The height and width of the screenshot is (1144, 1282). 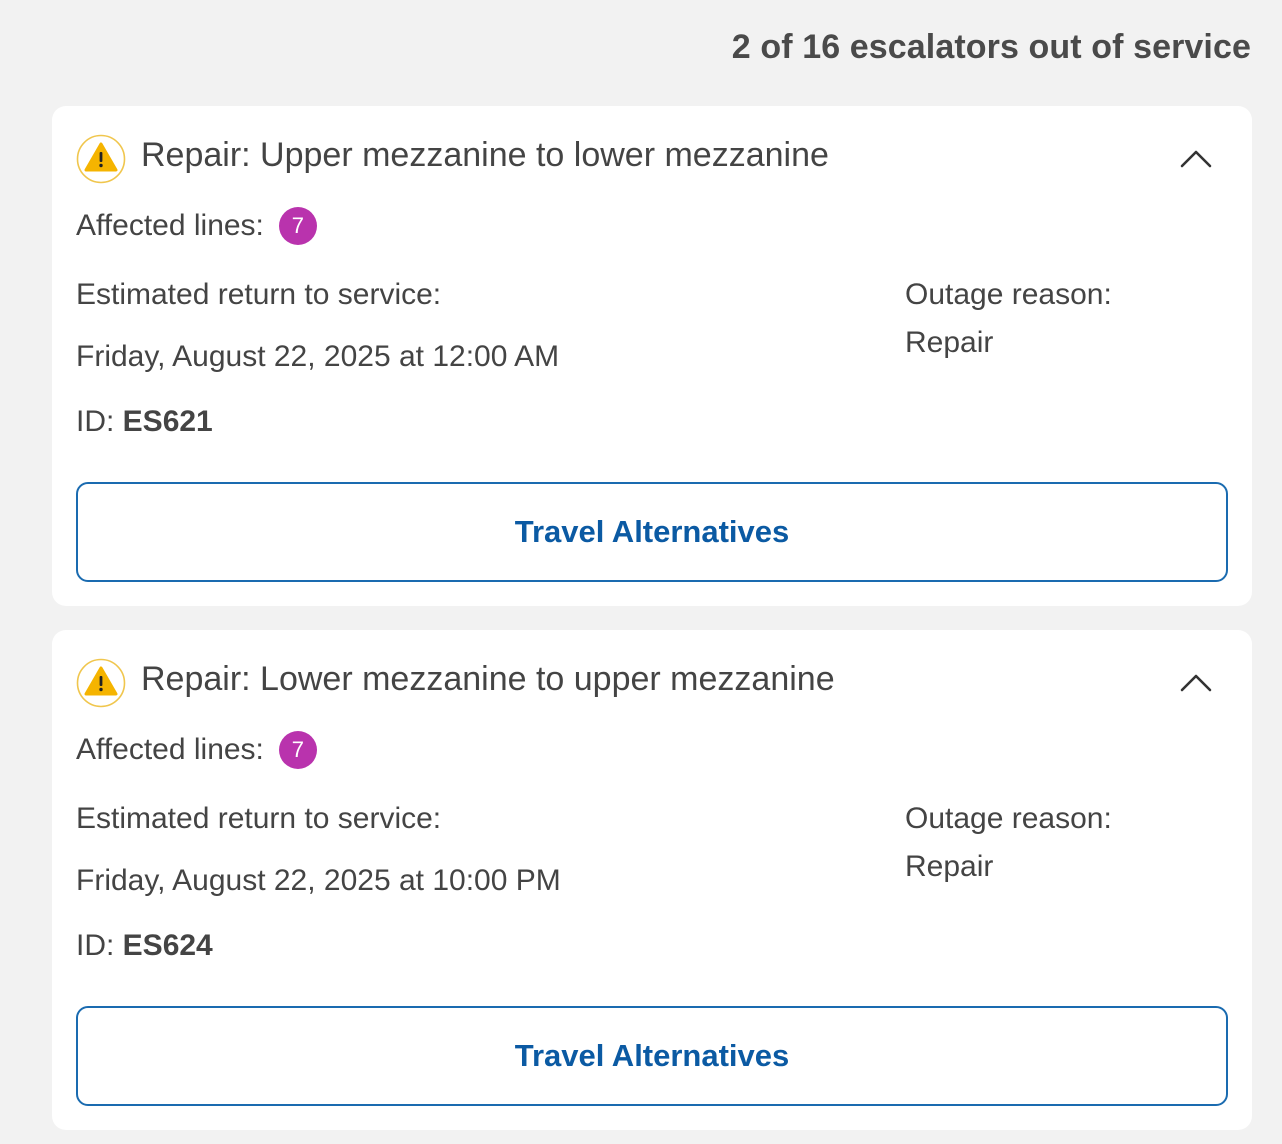 I want to click on return-to-service-value: Friday, August 22, 2025 at 12:00 AM, so click(x=318, y=356).